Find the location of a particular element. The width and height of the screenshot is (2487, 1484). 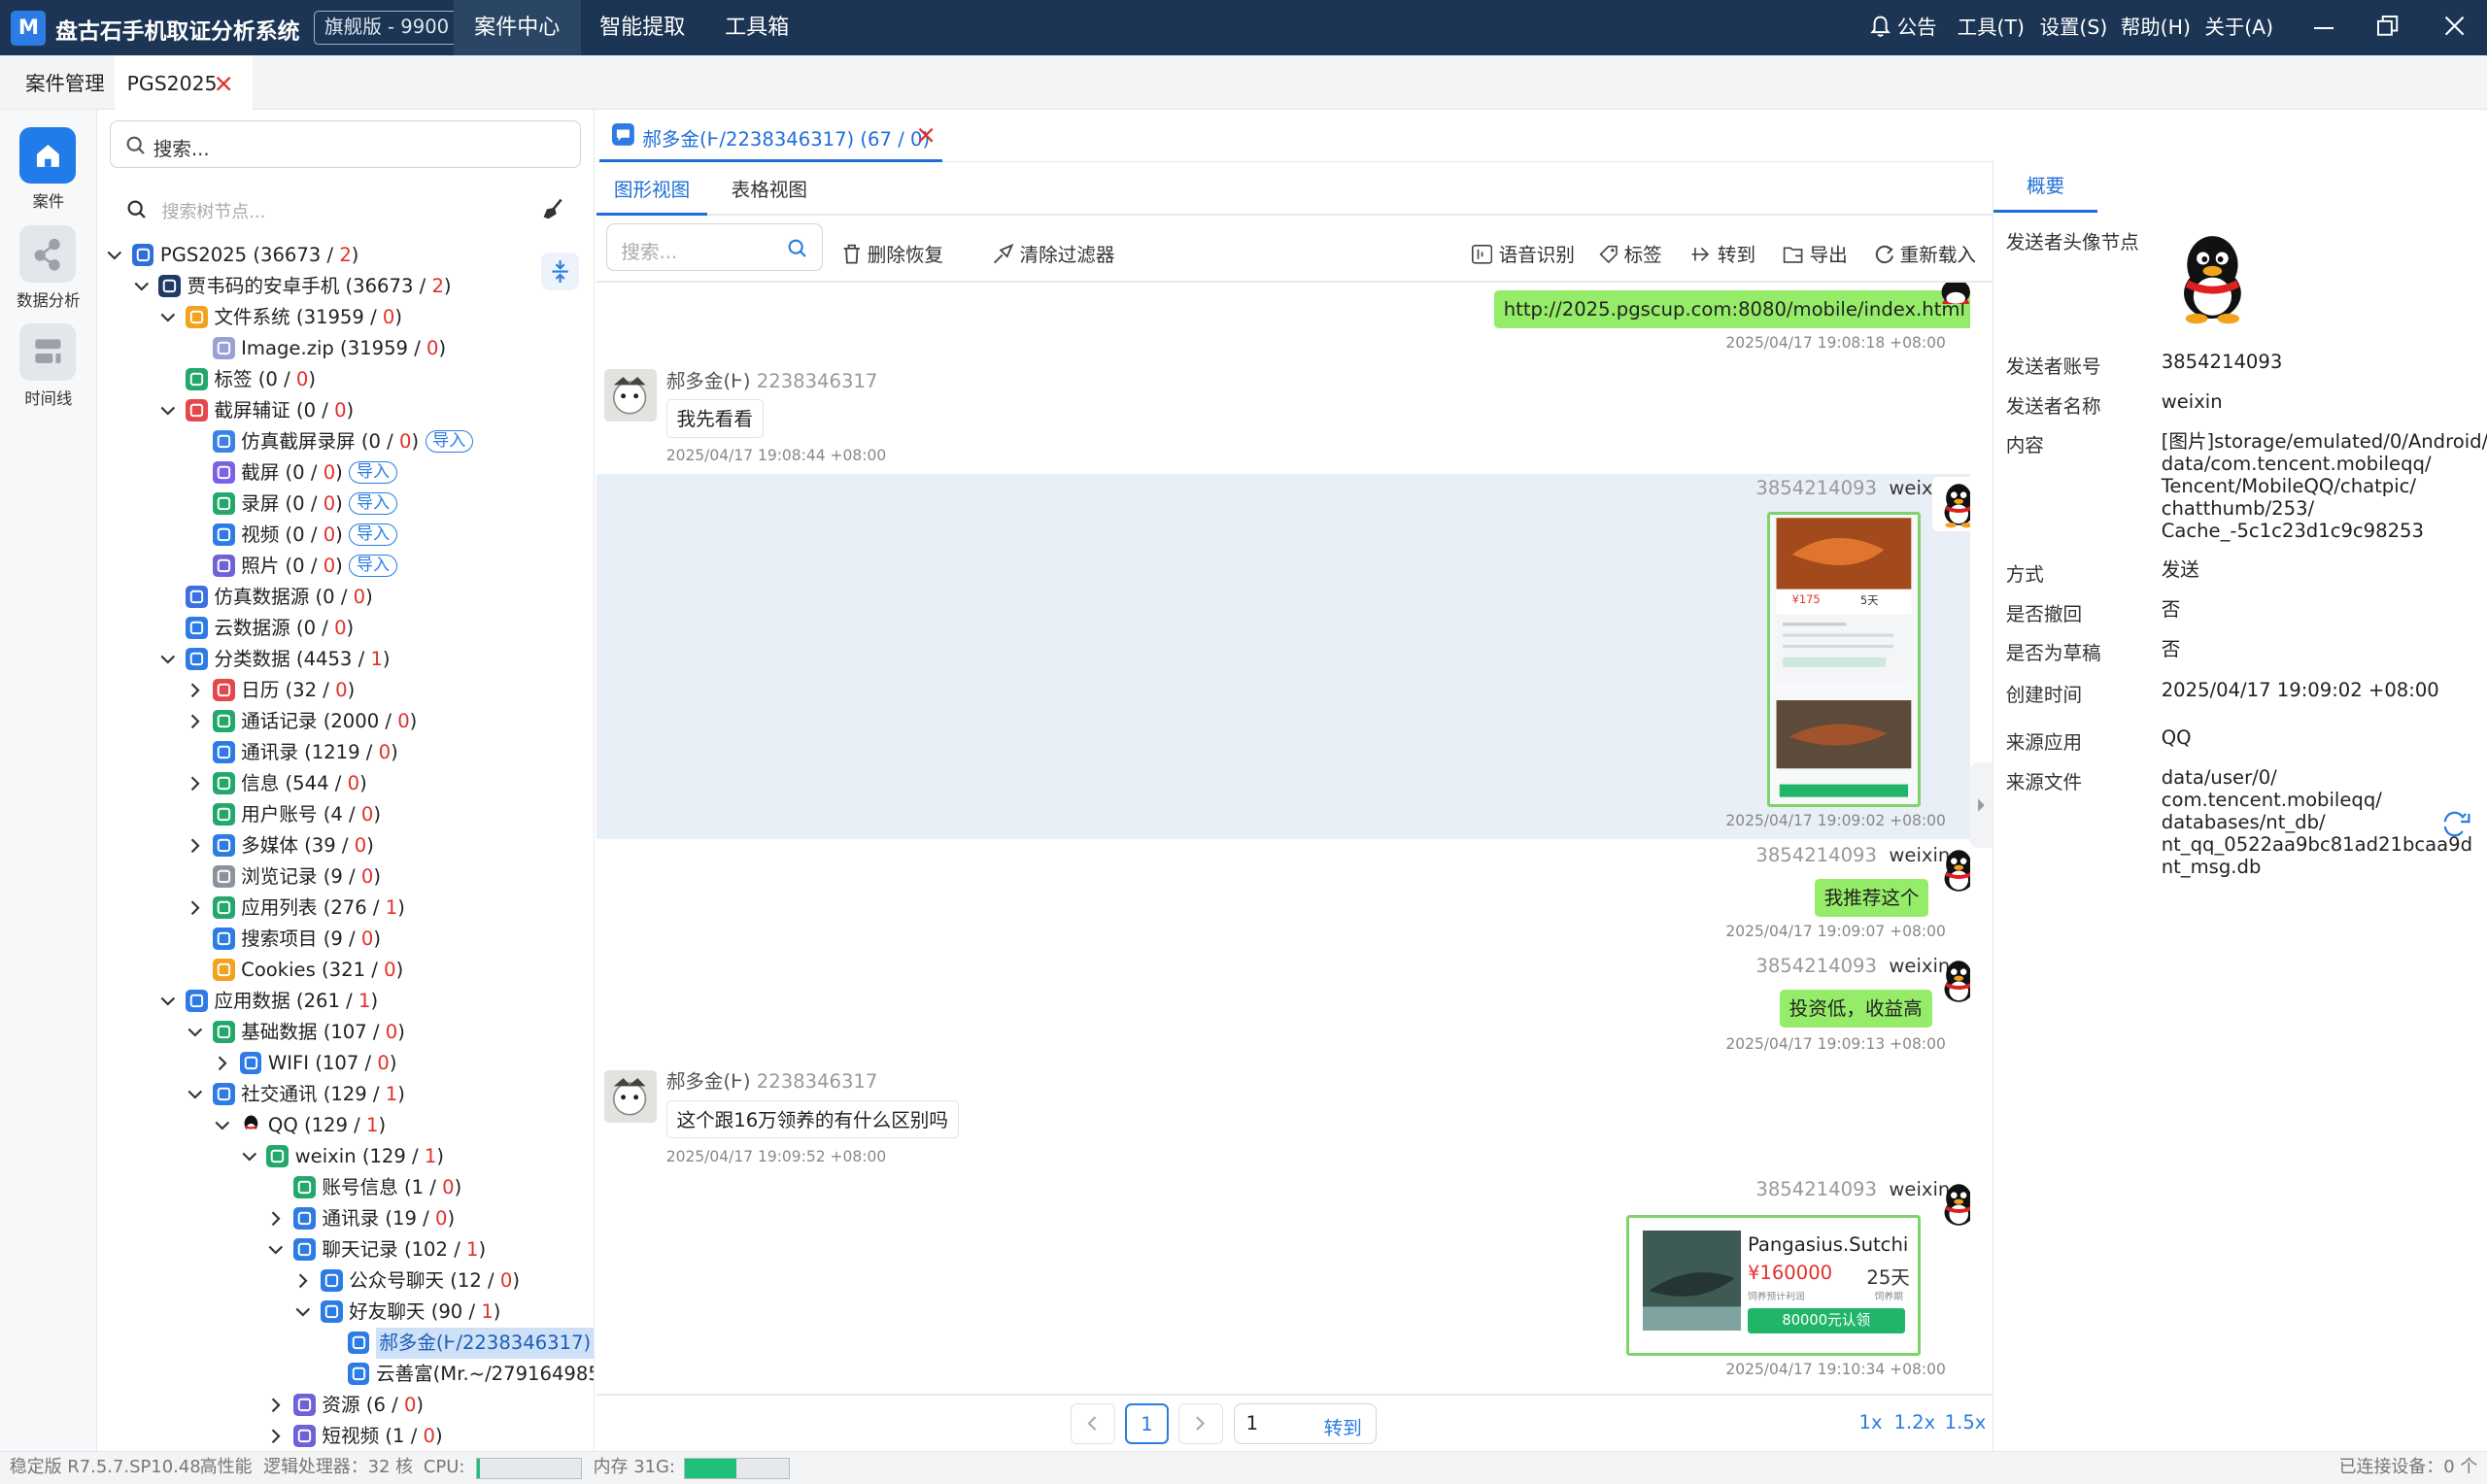

tree-node: 通讯录 (19 / 0) is located at coordinates (346, 1218).